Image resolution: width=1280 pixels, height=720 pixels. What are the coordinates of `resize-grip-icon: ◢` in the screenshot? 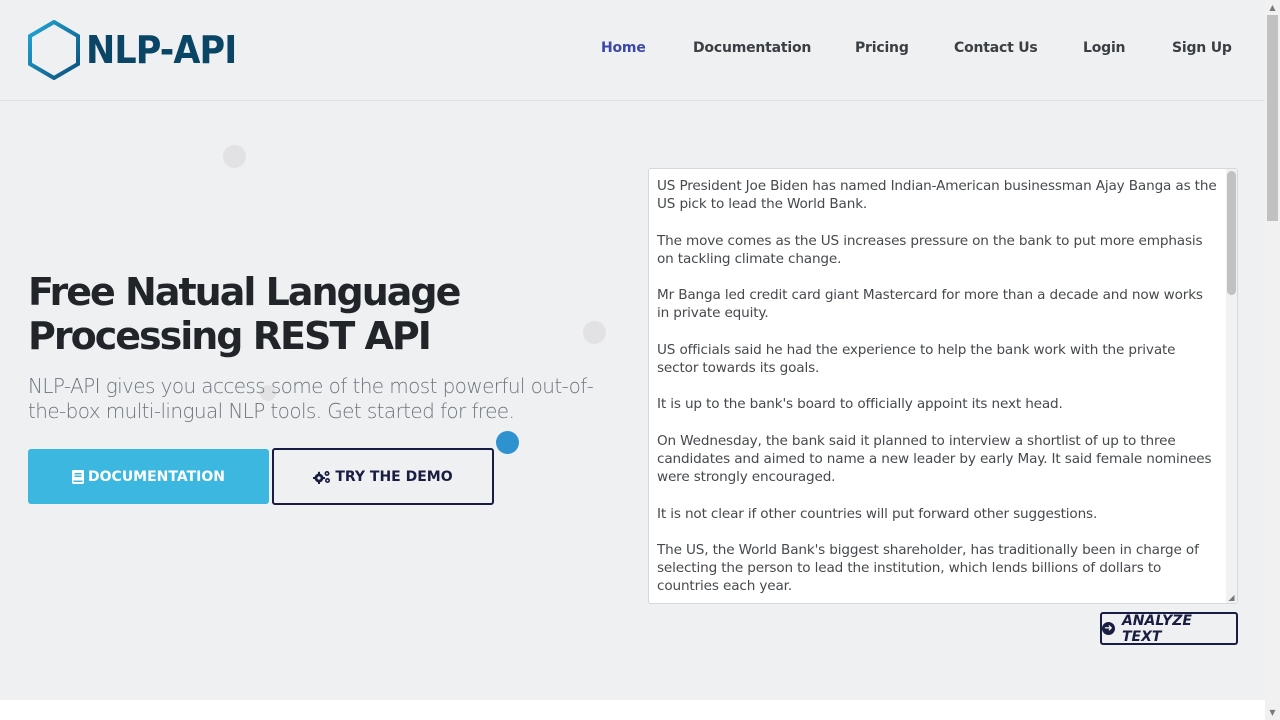 It's located at (1231, 597).